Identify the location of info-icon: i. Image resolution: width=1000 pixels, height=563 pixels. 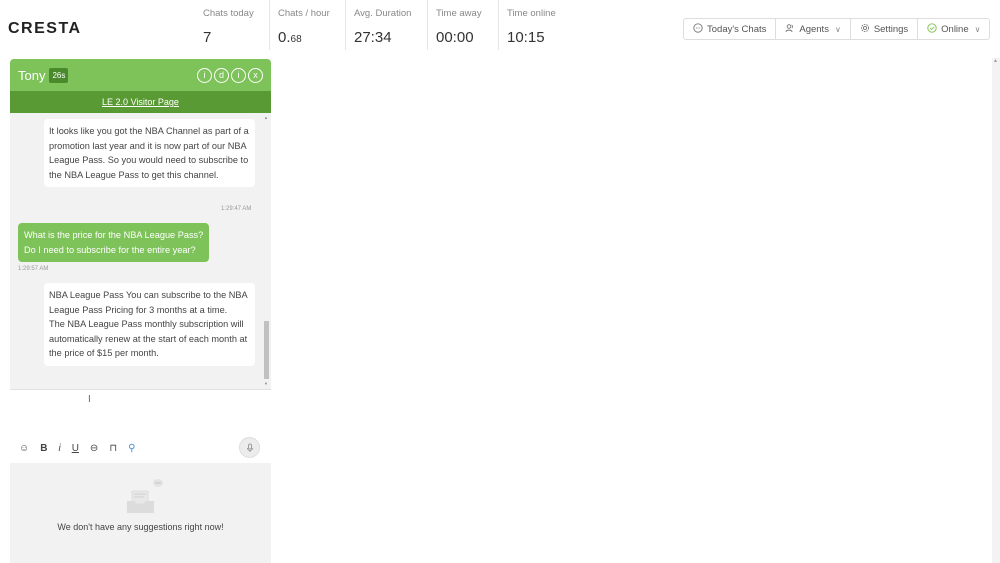
(204, 75).